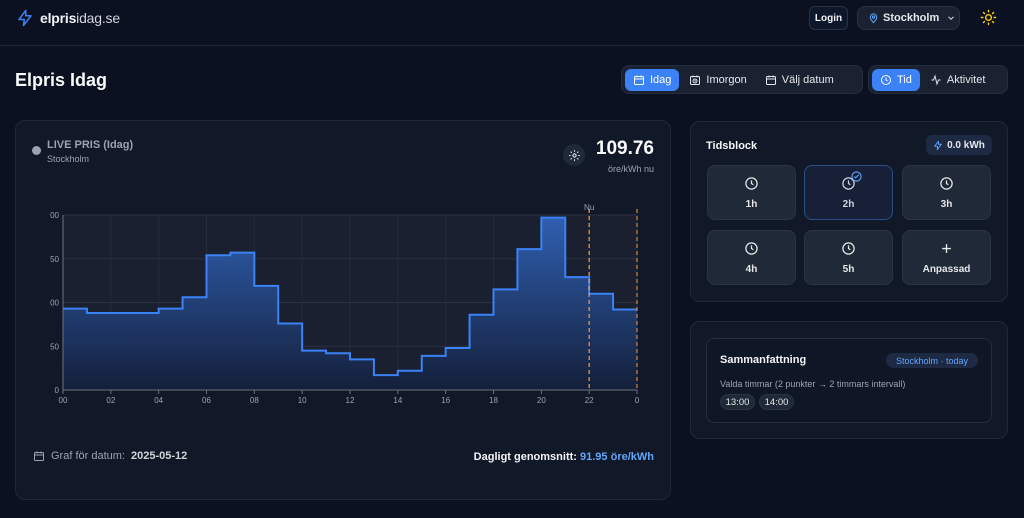 The image size is (1024, 518). I want to click on tile-5h-label: 5h, so click(848, 269).